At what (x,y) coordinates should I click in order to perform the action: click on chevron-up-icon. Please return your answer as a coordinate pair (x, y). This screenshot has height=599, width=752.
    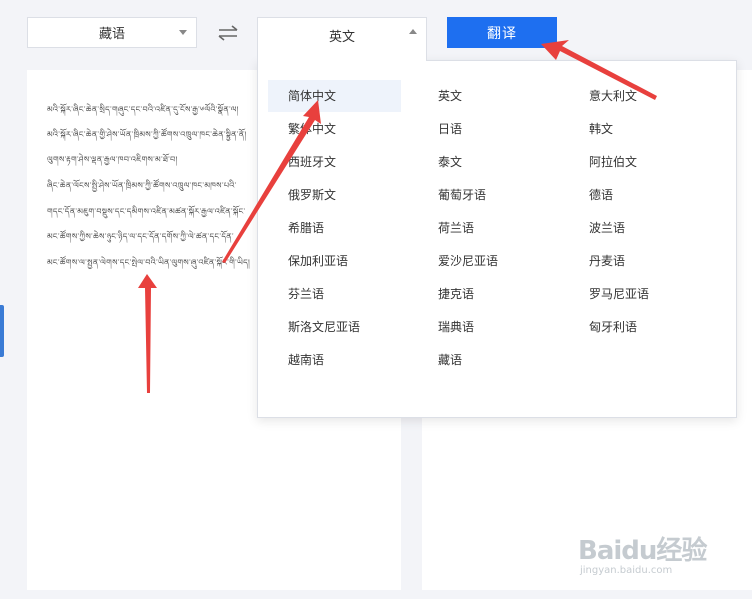
    Looking at the image, I should click on (413, 31).